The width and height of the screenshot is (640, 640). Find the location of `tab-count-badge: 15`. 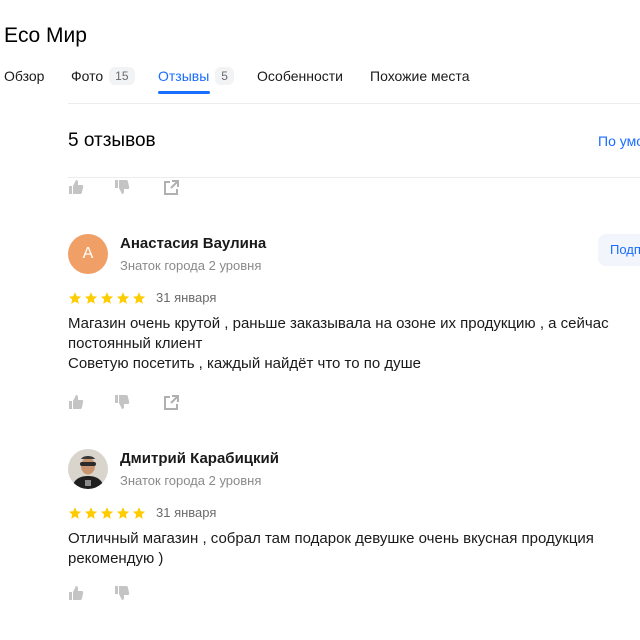

tab-count-badge: 15 is located at coordinates (122, 76).